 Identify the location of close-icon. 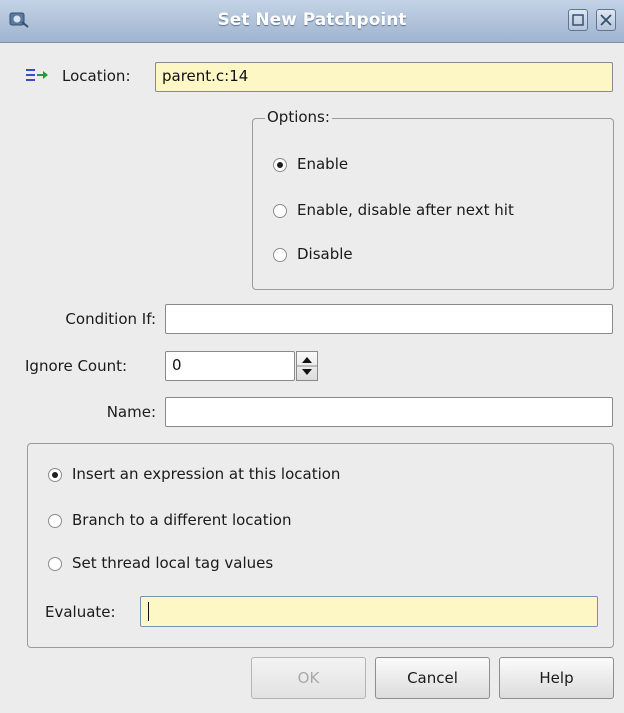
(606, 20).